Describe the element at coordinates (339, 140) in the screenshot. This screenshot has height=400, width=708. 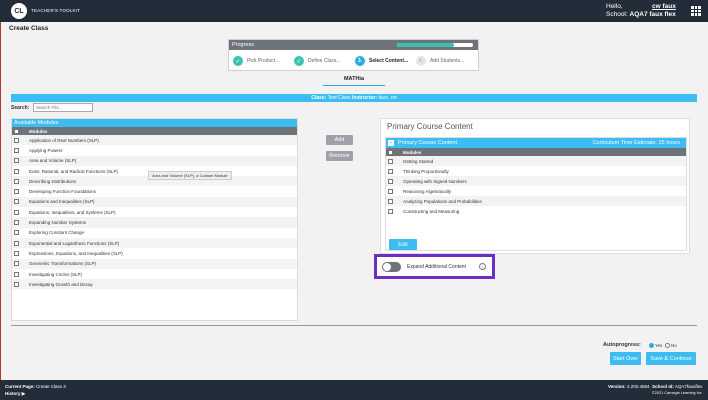
I see `add-button: Add` at that location.